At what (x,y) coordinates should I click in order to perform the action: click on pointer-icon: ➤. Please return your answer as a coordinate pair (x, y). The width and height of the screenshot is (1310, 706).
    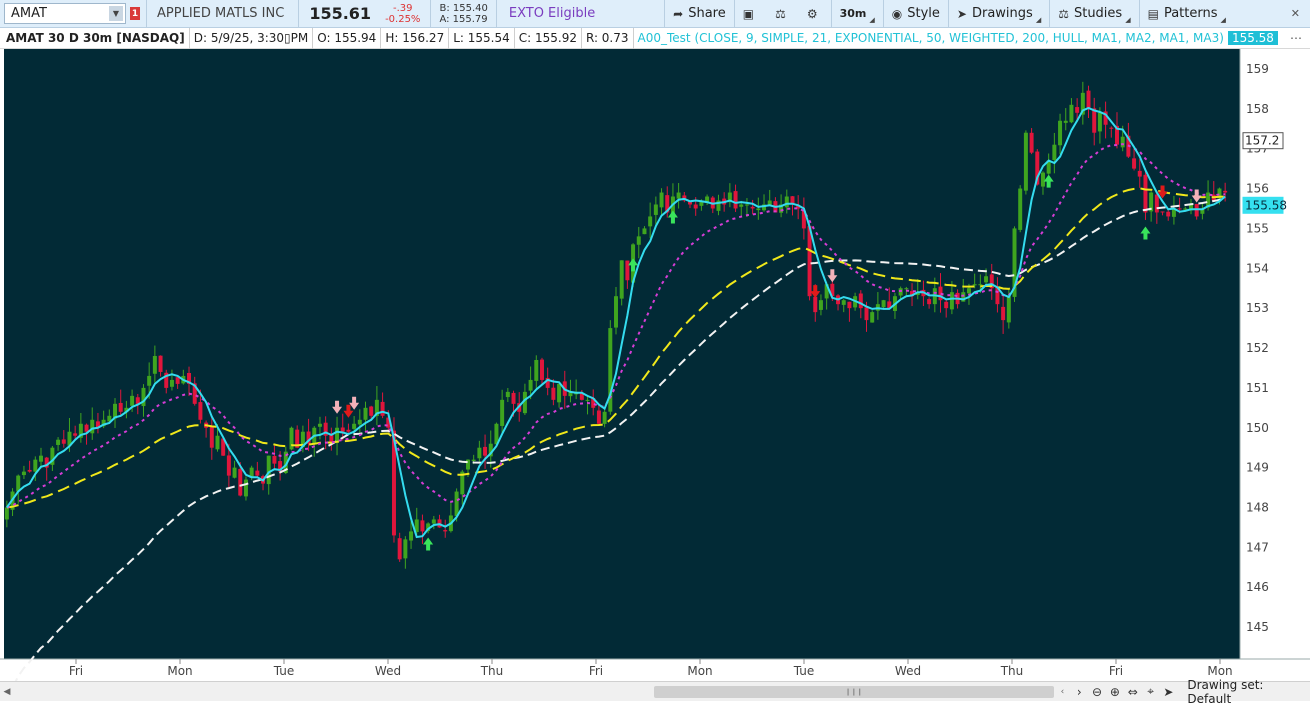
    Looking at the image, I should click on (1169, 692).